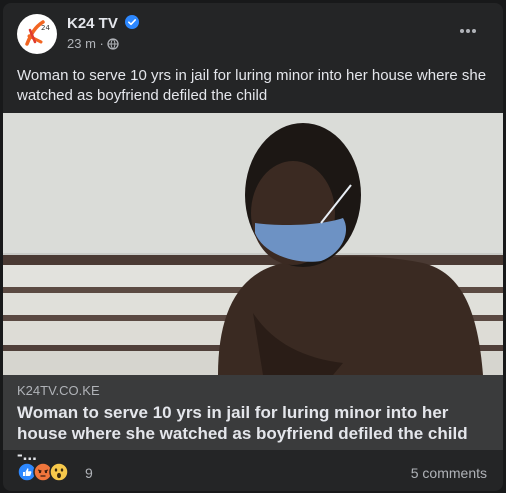 The image size is (506, 493). Describe the element at coordinates (45, 28) in the screenshot. I see `svg-text: 24` at that location.